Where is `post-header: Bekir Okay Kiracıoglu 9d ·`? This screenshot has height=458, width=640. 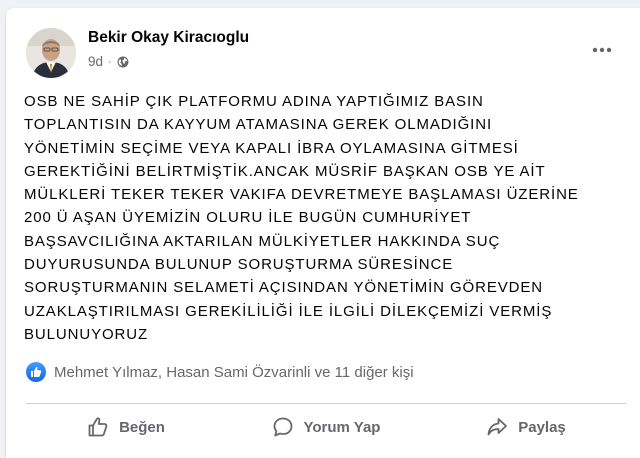 post-header: Bekir Okay Kiracıoglu 9d · is located at coordinates (326, 54).